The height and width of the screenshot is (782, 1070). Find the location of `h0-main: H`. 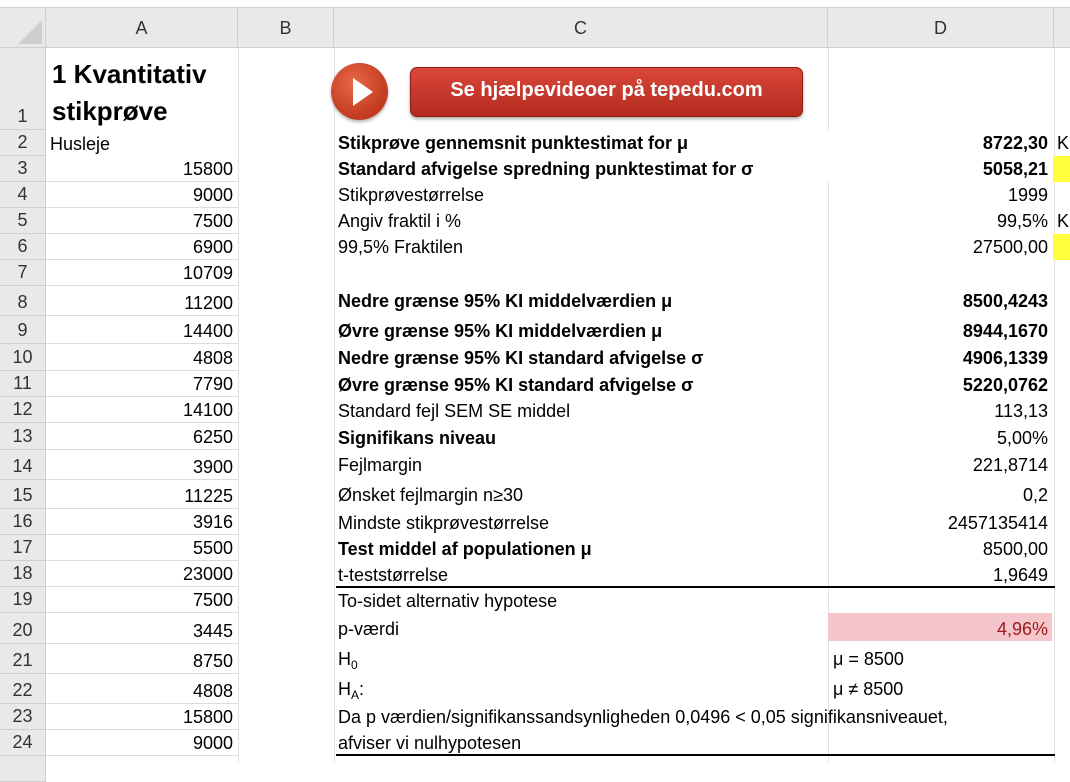

h0-main: H is located at coordinates (344, 659).